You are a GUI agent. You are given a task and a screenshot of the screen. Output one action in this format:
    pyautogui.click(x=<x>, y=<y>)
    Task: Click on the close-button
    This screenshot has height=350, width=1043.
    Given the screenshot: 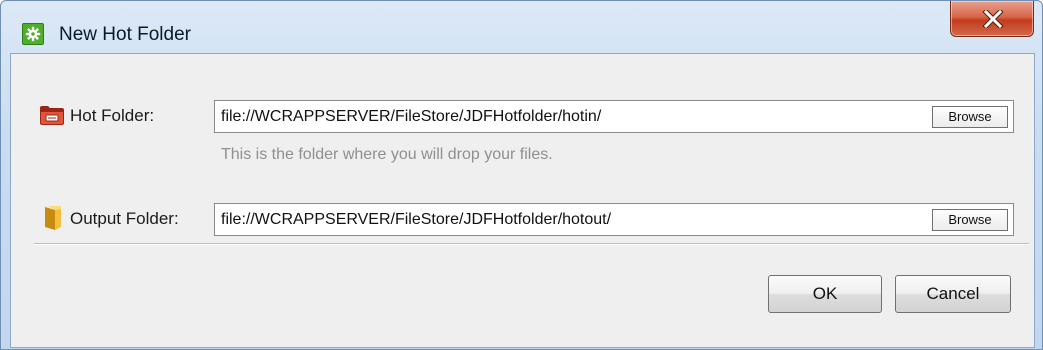 What is the action you would take?
    pyautogui.click(x=992, y=19)
    